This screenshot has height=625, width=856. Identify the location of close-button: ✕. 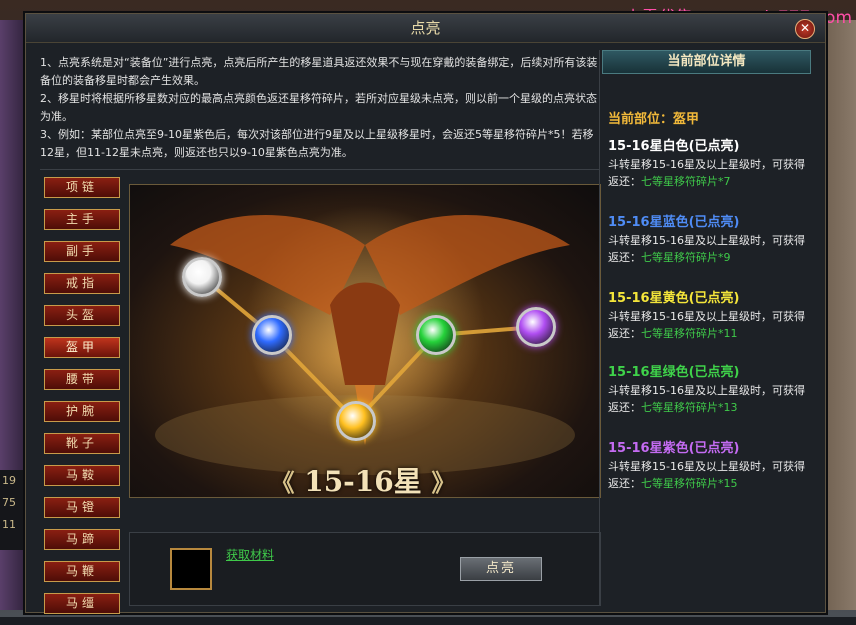
(805, 29).